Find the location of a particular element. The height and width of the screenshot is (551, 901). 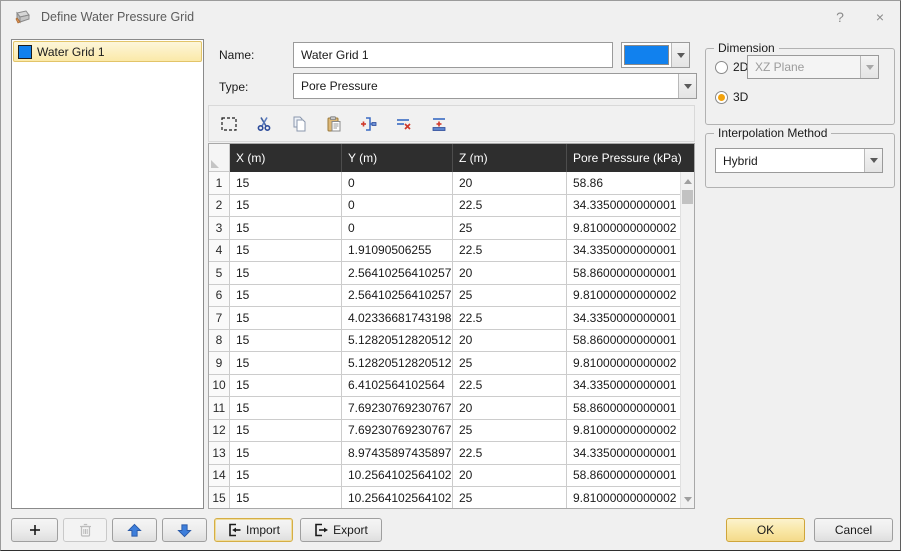

cell-y: 8.97435897435897 is located at coordinates (397, 453).